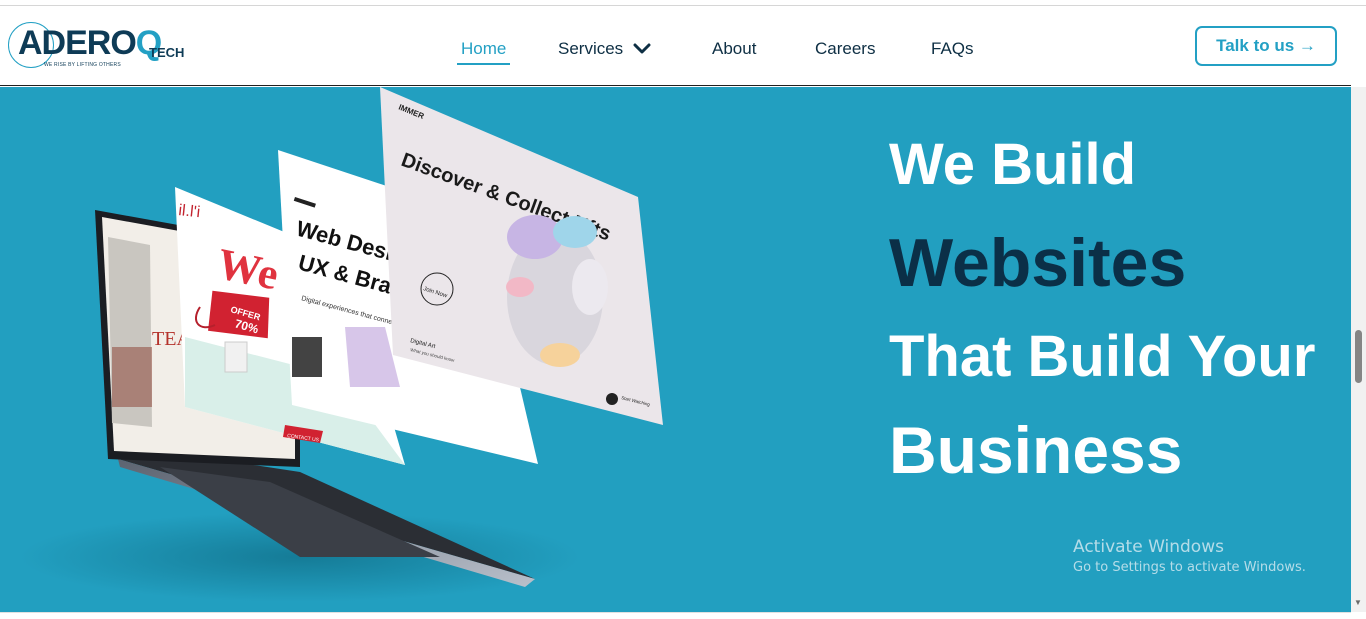 This screenshot has width=1366, height=619. Describe the element at coordinates (1013, 164) in the screenshot. I see `hero-line-1: We Build` at that location.